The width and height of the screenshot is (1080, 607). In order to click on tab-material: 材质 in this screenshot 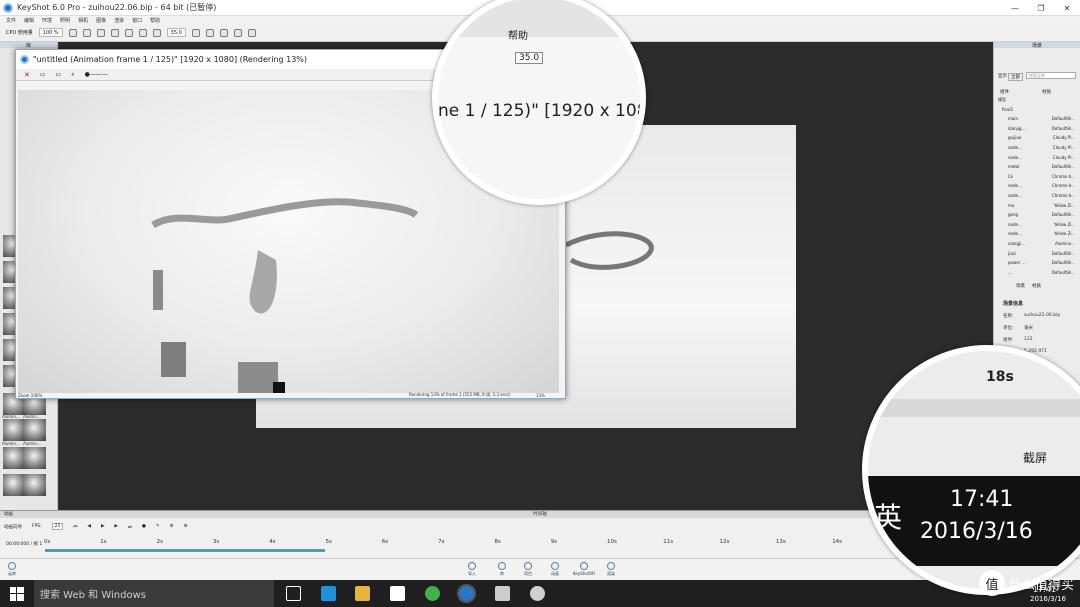, I will do `click(1036, 286)`.